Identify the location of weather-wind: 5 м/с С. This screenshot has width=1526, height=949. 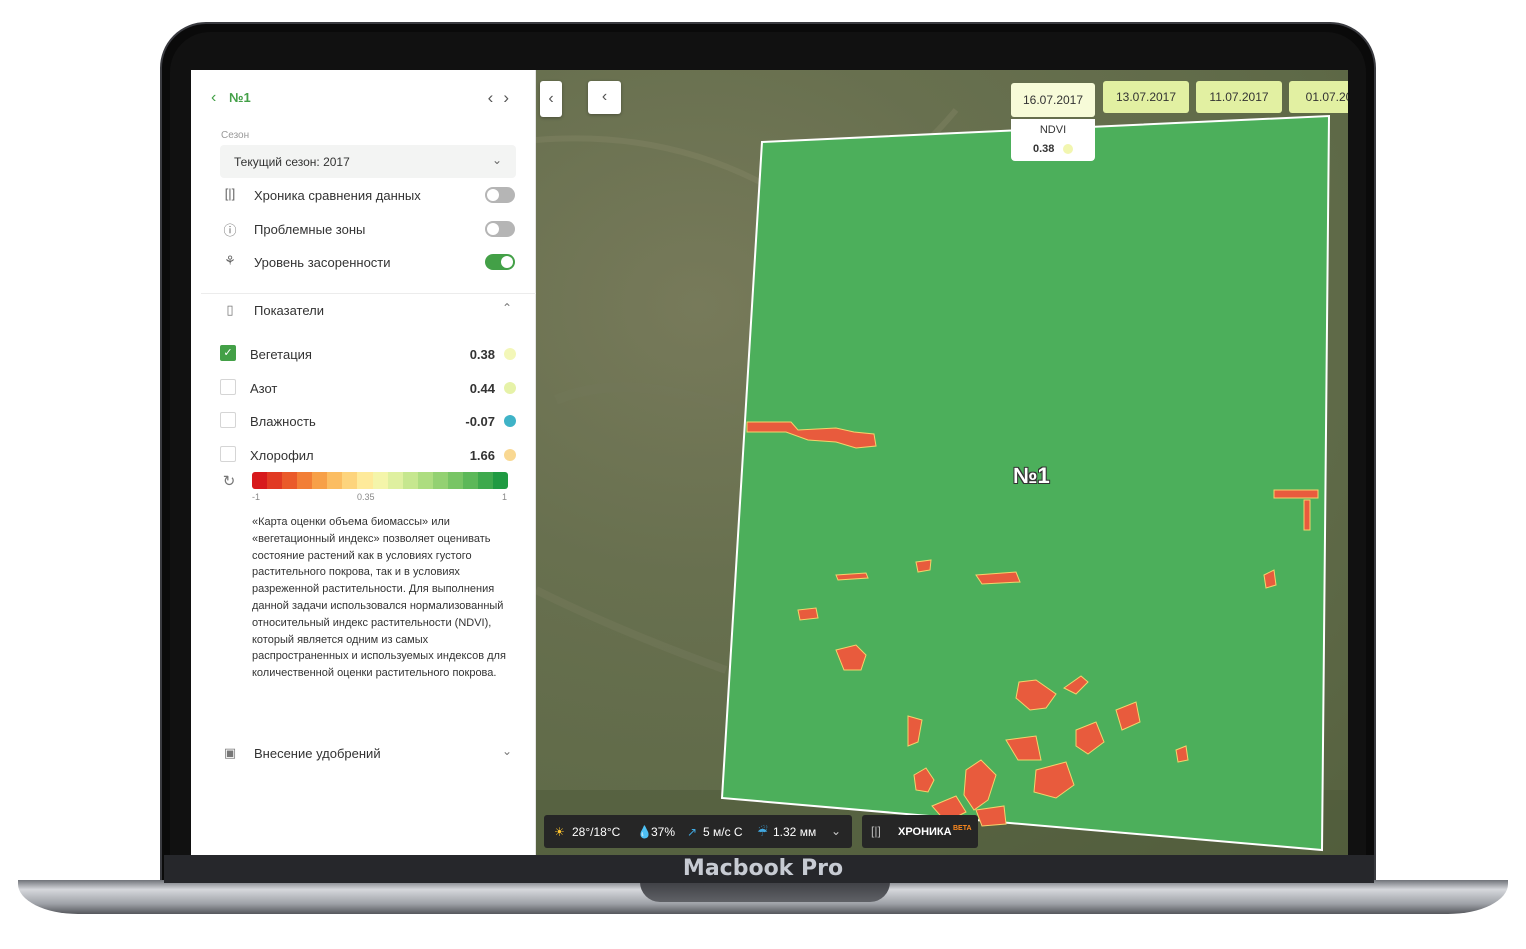
(723, 832).